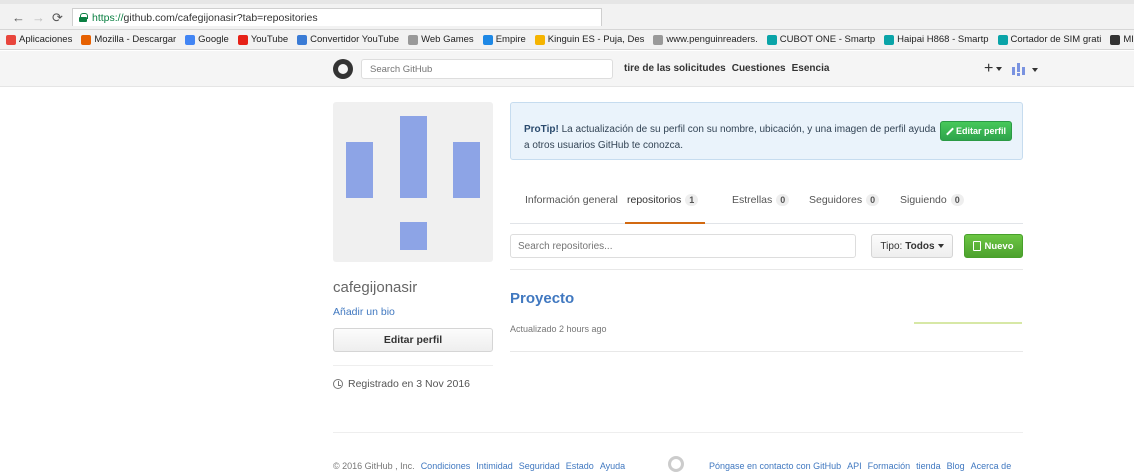 The width and height of the screenshot is (1134, 473). Describe the element at coordinates (108, 17) in the screenshot. I see `url-scheme: https://` at that location.